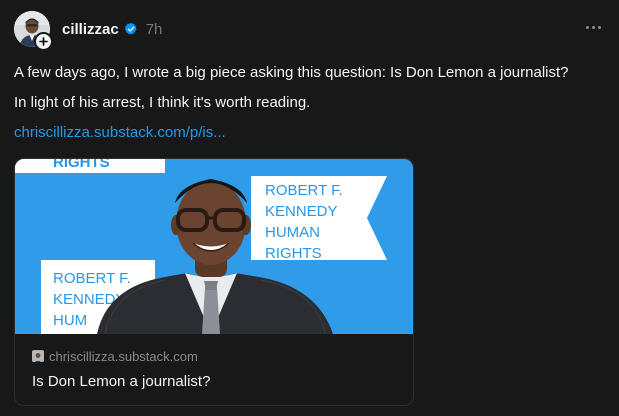 The image size is (619, 416). Describe the element at coordinates (38, 356) in the screenshot. I see `site-favicon` at that location.